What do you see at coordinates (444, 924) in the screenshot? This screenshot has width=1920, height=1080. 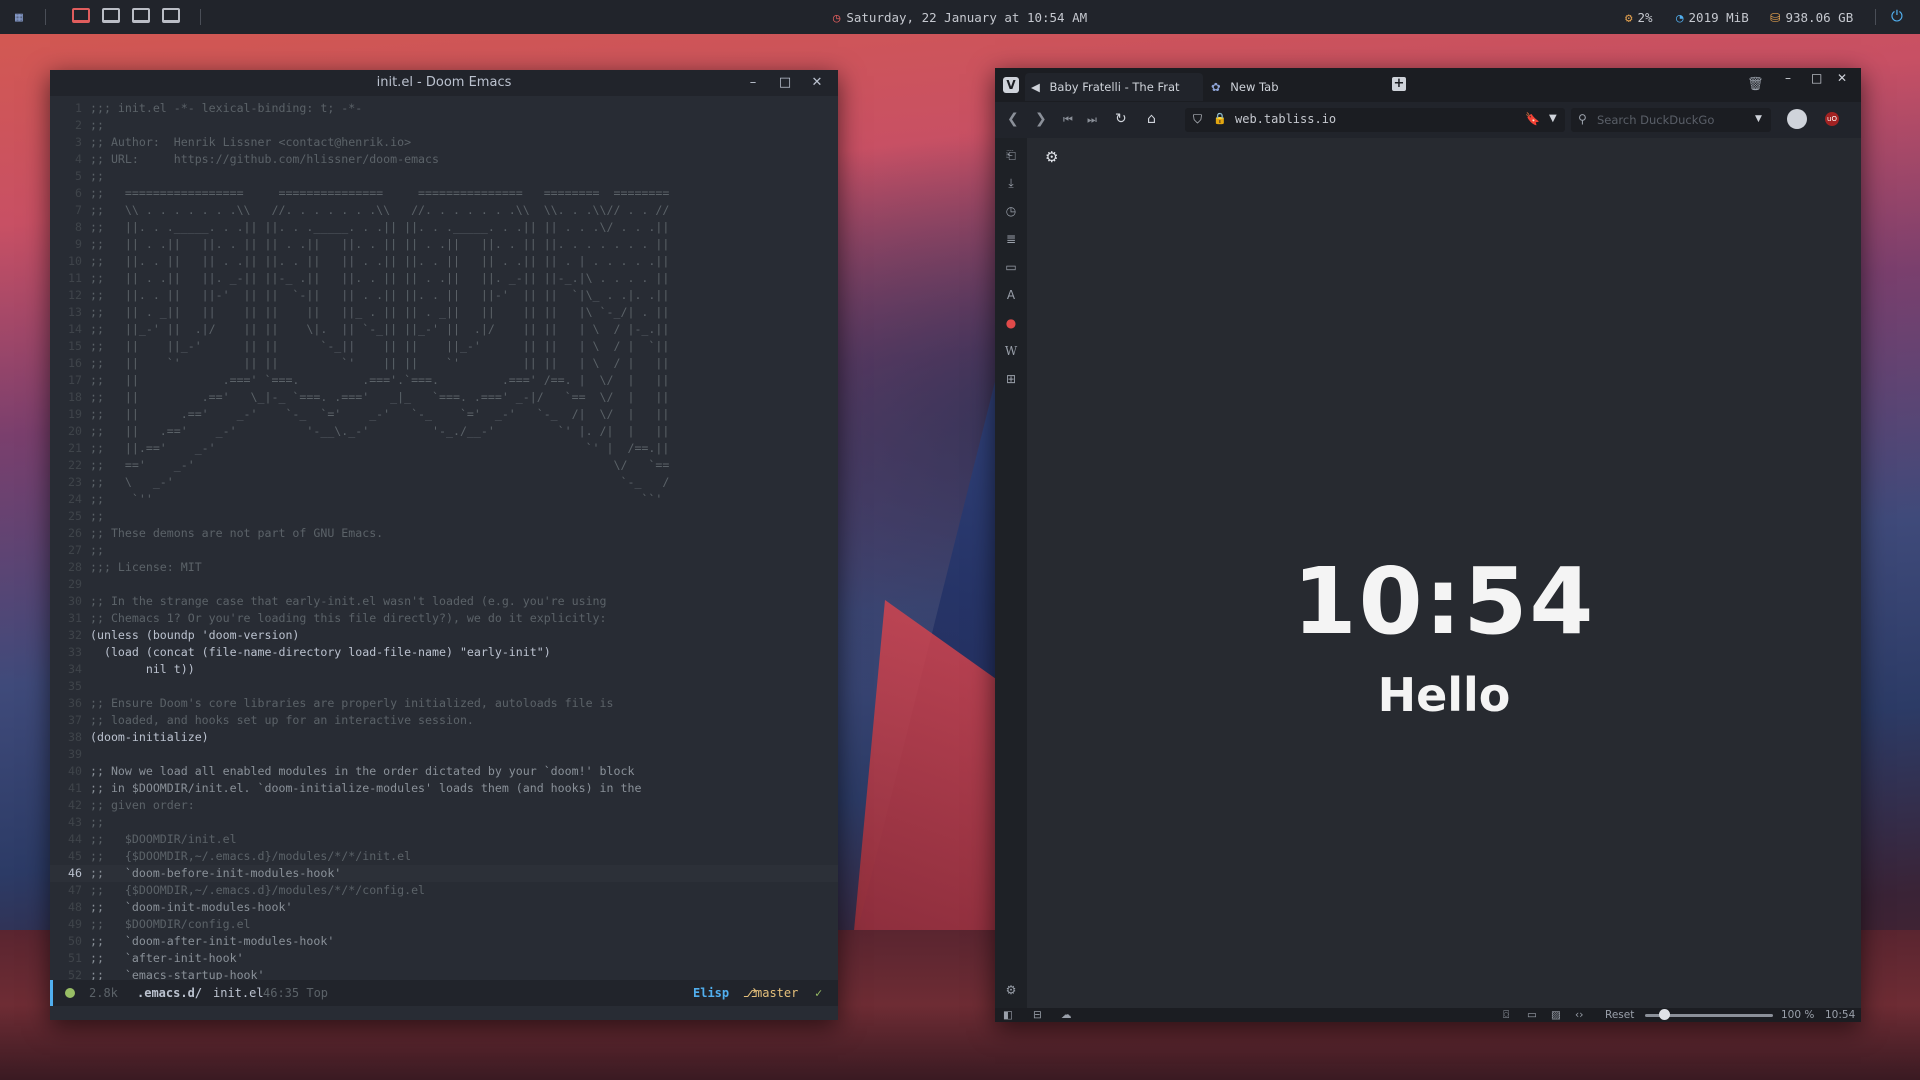 I see `code-line: 49 ;; $DOOMDIR/config.el` at bounding box center [444, 924].